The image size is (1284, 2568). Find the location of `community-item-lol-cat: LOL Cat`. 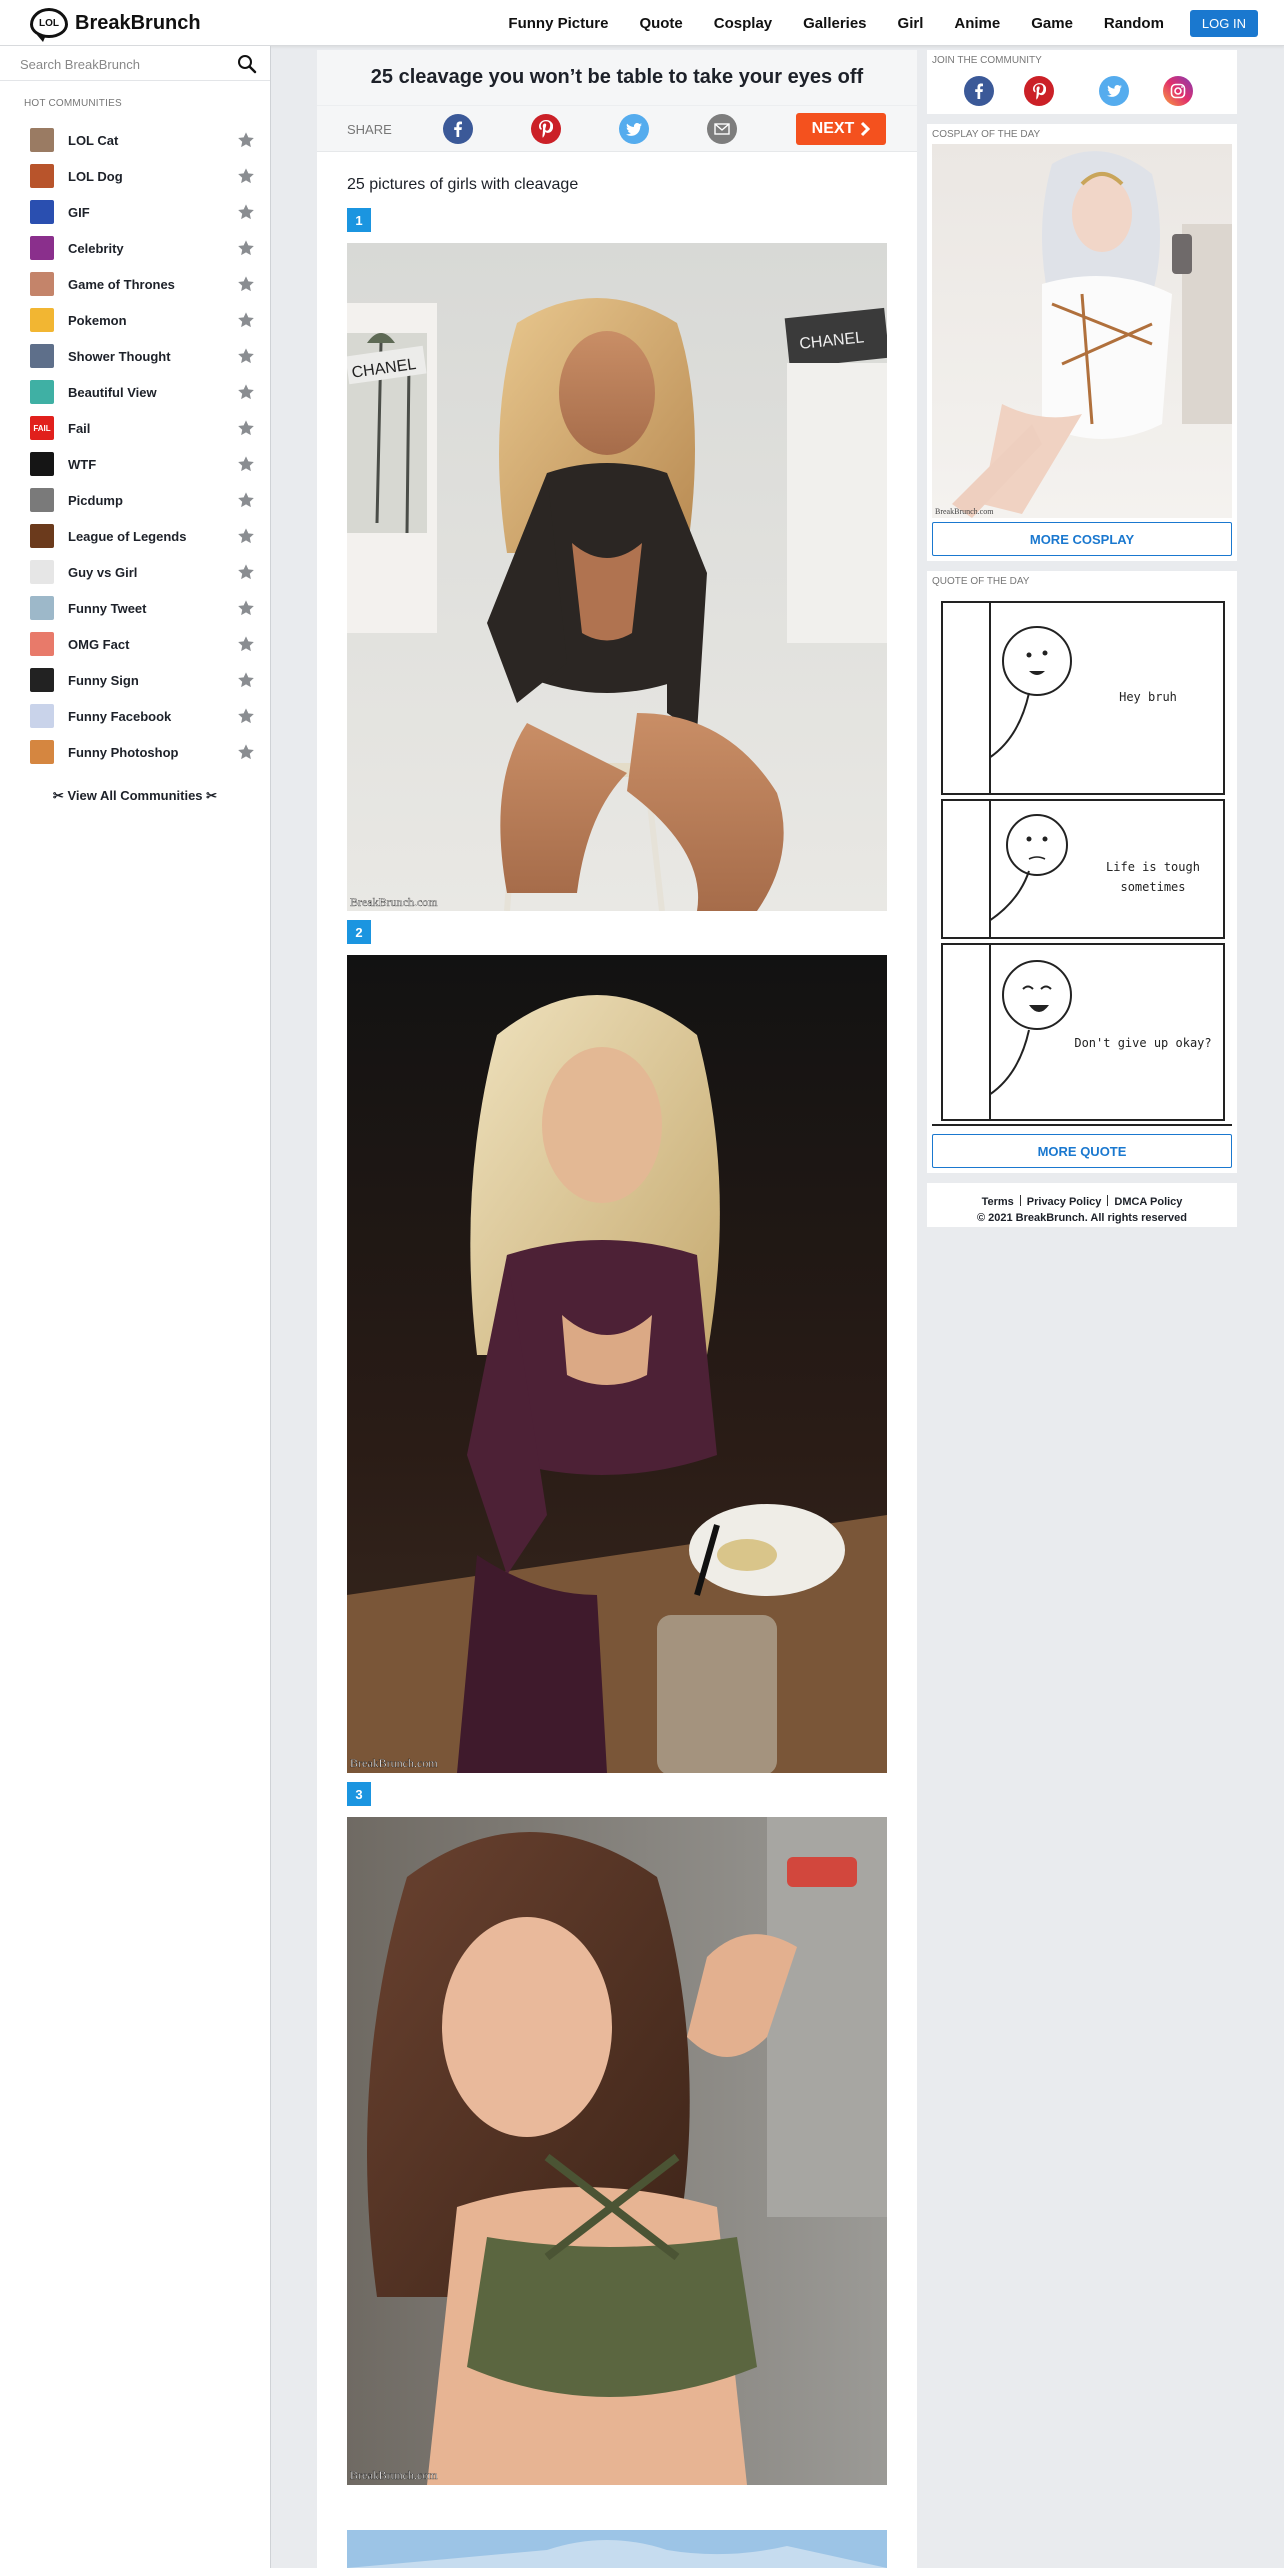

community-item-lol-cat: LOL Cat is located at coordinates (135, 140).